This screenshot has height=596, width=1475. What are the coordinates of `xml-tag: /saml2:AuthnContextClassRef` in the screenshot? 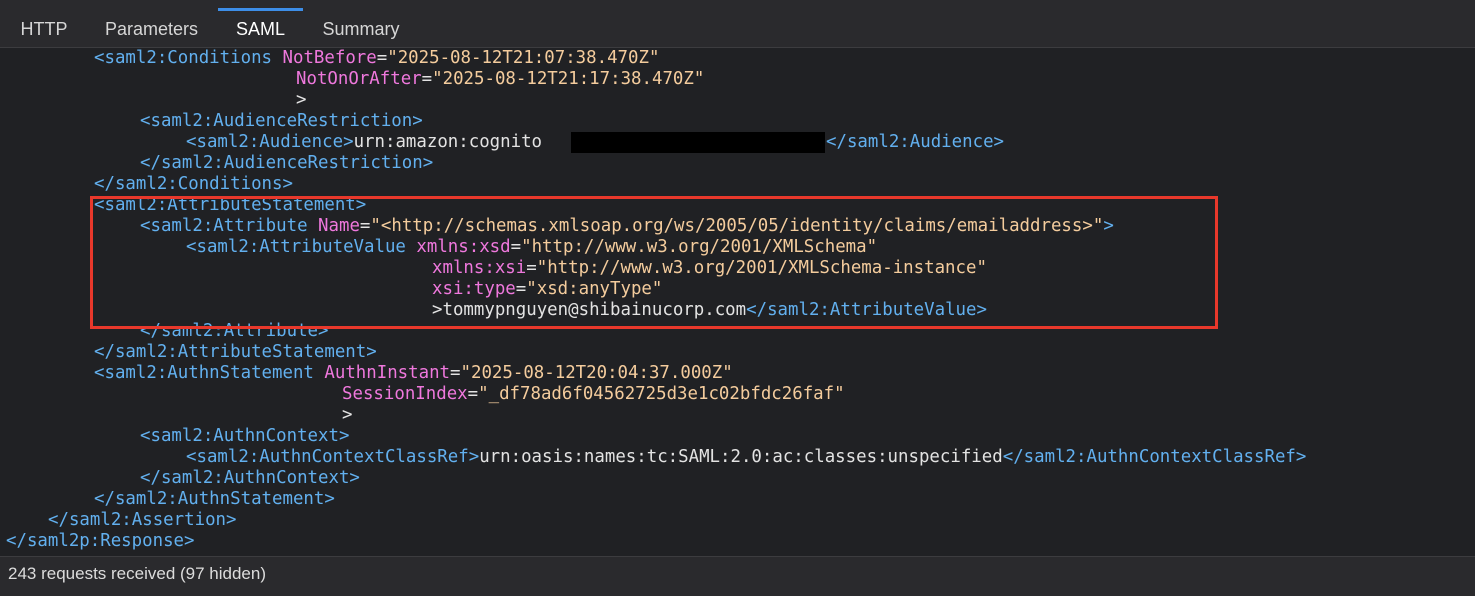 It's located at (1154, 457).